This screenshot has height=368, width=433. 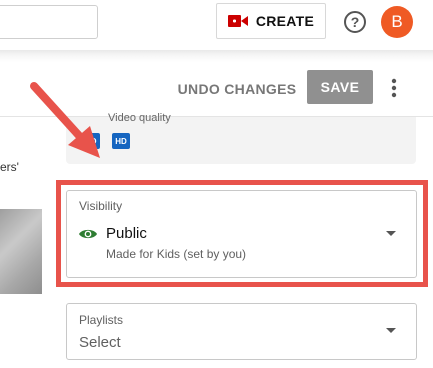 What do you see at coordinates (139, 118) in the screenshot?
I see `video-quality-label: Video quality` at bounding box center [139, 118].